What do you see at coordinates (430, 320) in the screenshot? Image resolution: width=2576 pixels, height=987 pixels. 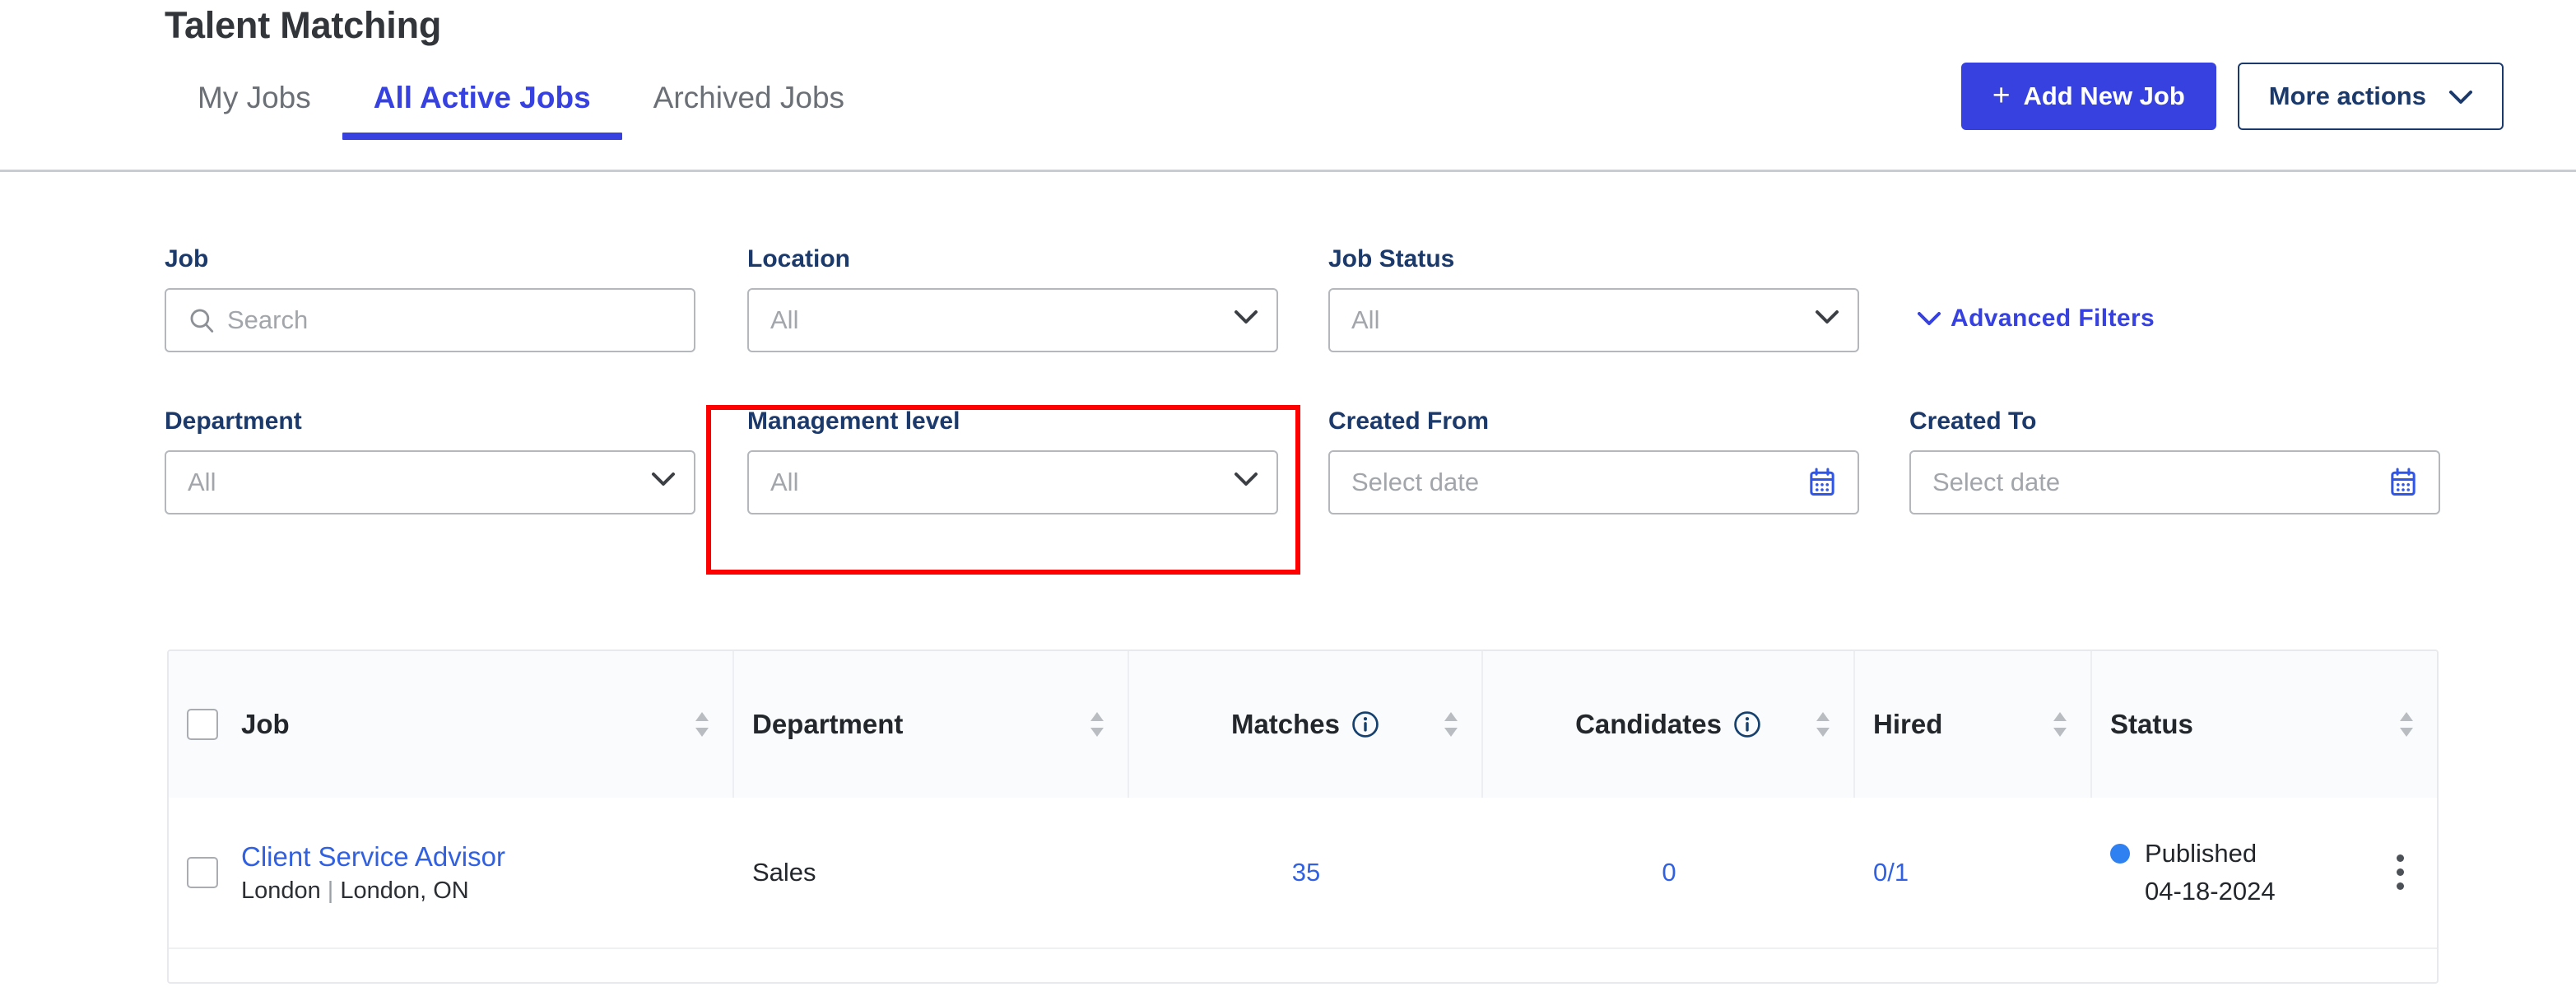 I see `search-input: Search` at bounding box center [430, 320].